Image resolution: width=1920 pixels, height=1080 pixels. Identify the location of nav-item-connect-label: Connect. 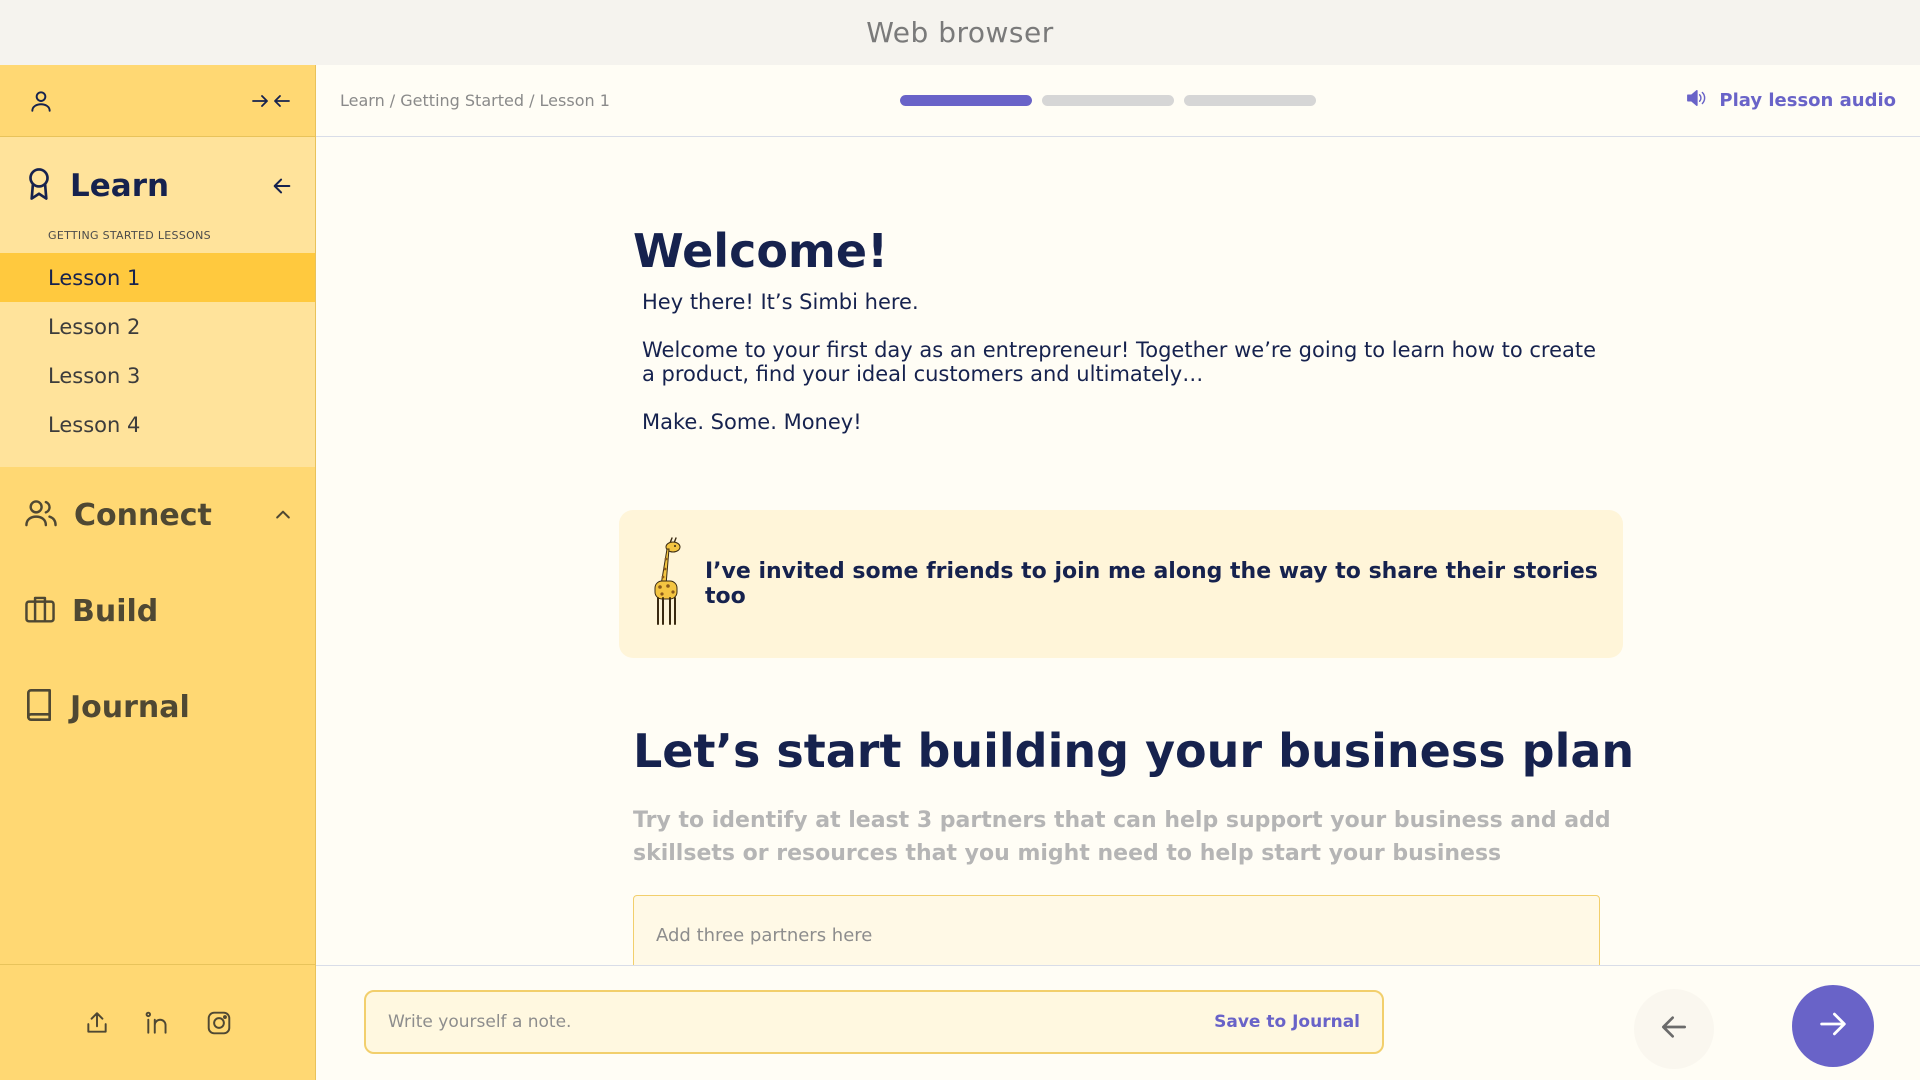
(143, 515).